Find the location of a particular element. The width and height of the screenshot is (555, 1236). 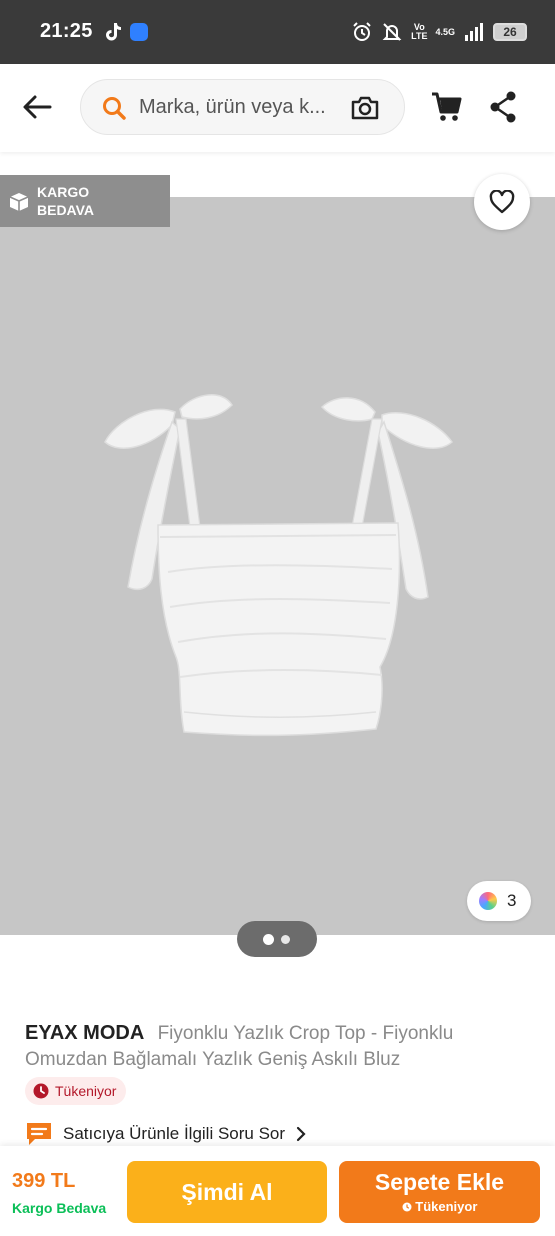

add-to-cart-button: Sepete Ekle Tükeniyor is located at coordinates (439, 1192).